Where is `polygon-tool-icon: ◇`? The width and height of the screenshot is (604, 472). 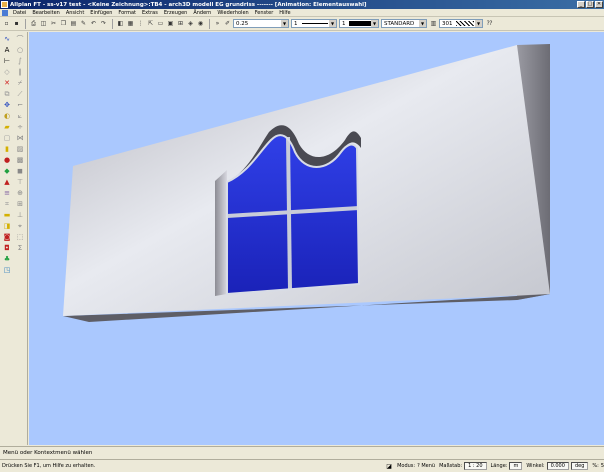
polygon-tool-icon: ◇ is located at coordinates (7, 72).